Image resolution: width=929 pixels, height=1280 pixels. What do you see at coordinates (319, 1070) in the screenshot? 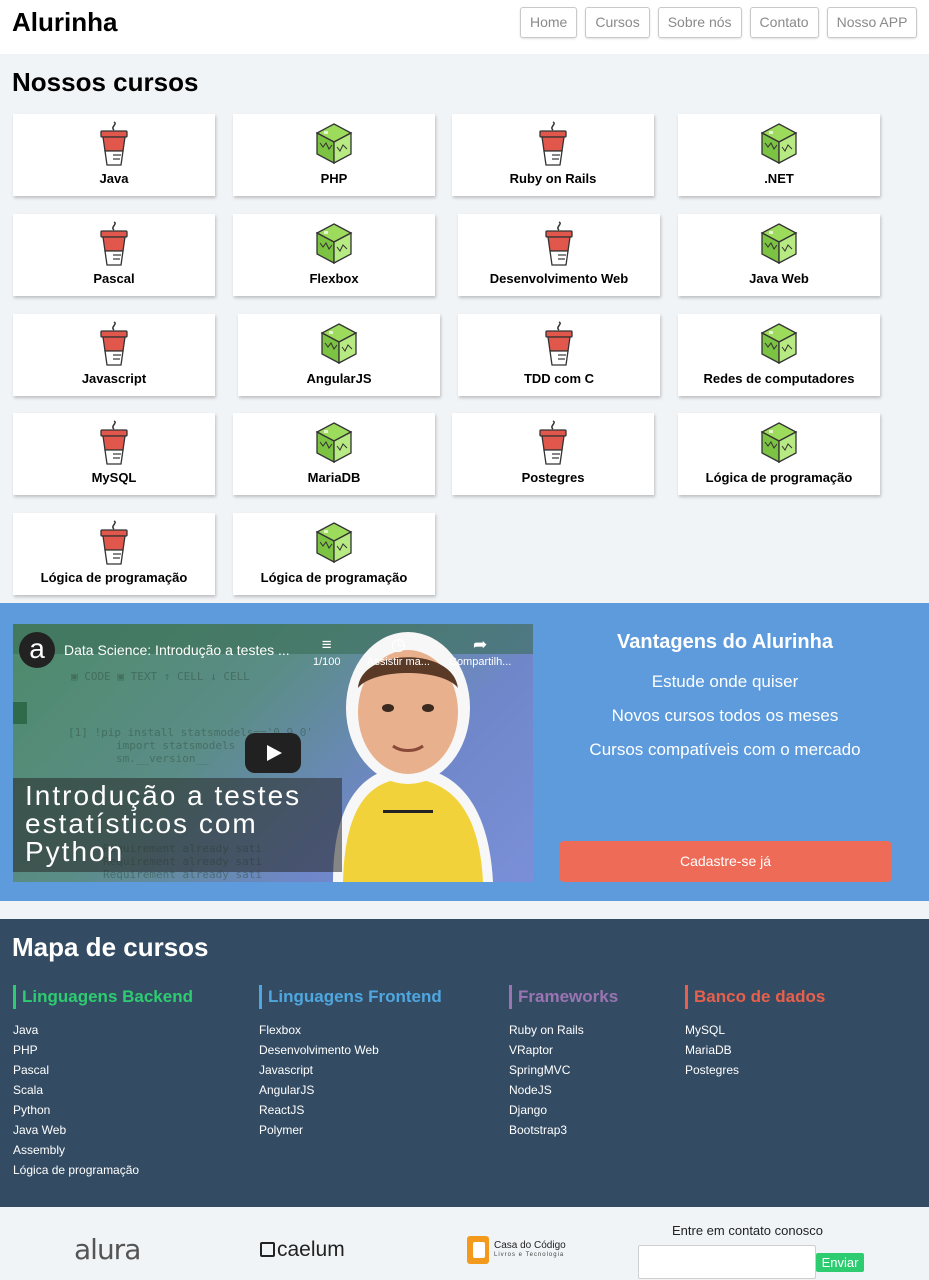
I see `course-map-link: Javascript` at bounding box center [319, 1070].